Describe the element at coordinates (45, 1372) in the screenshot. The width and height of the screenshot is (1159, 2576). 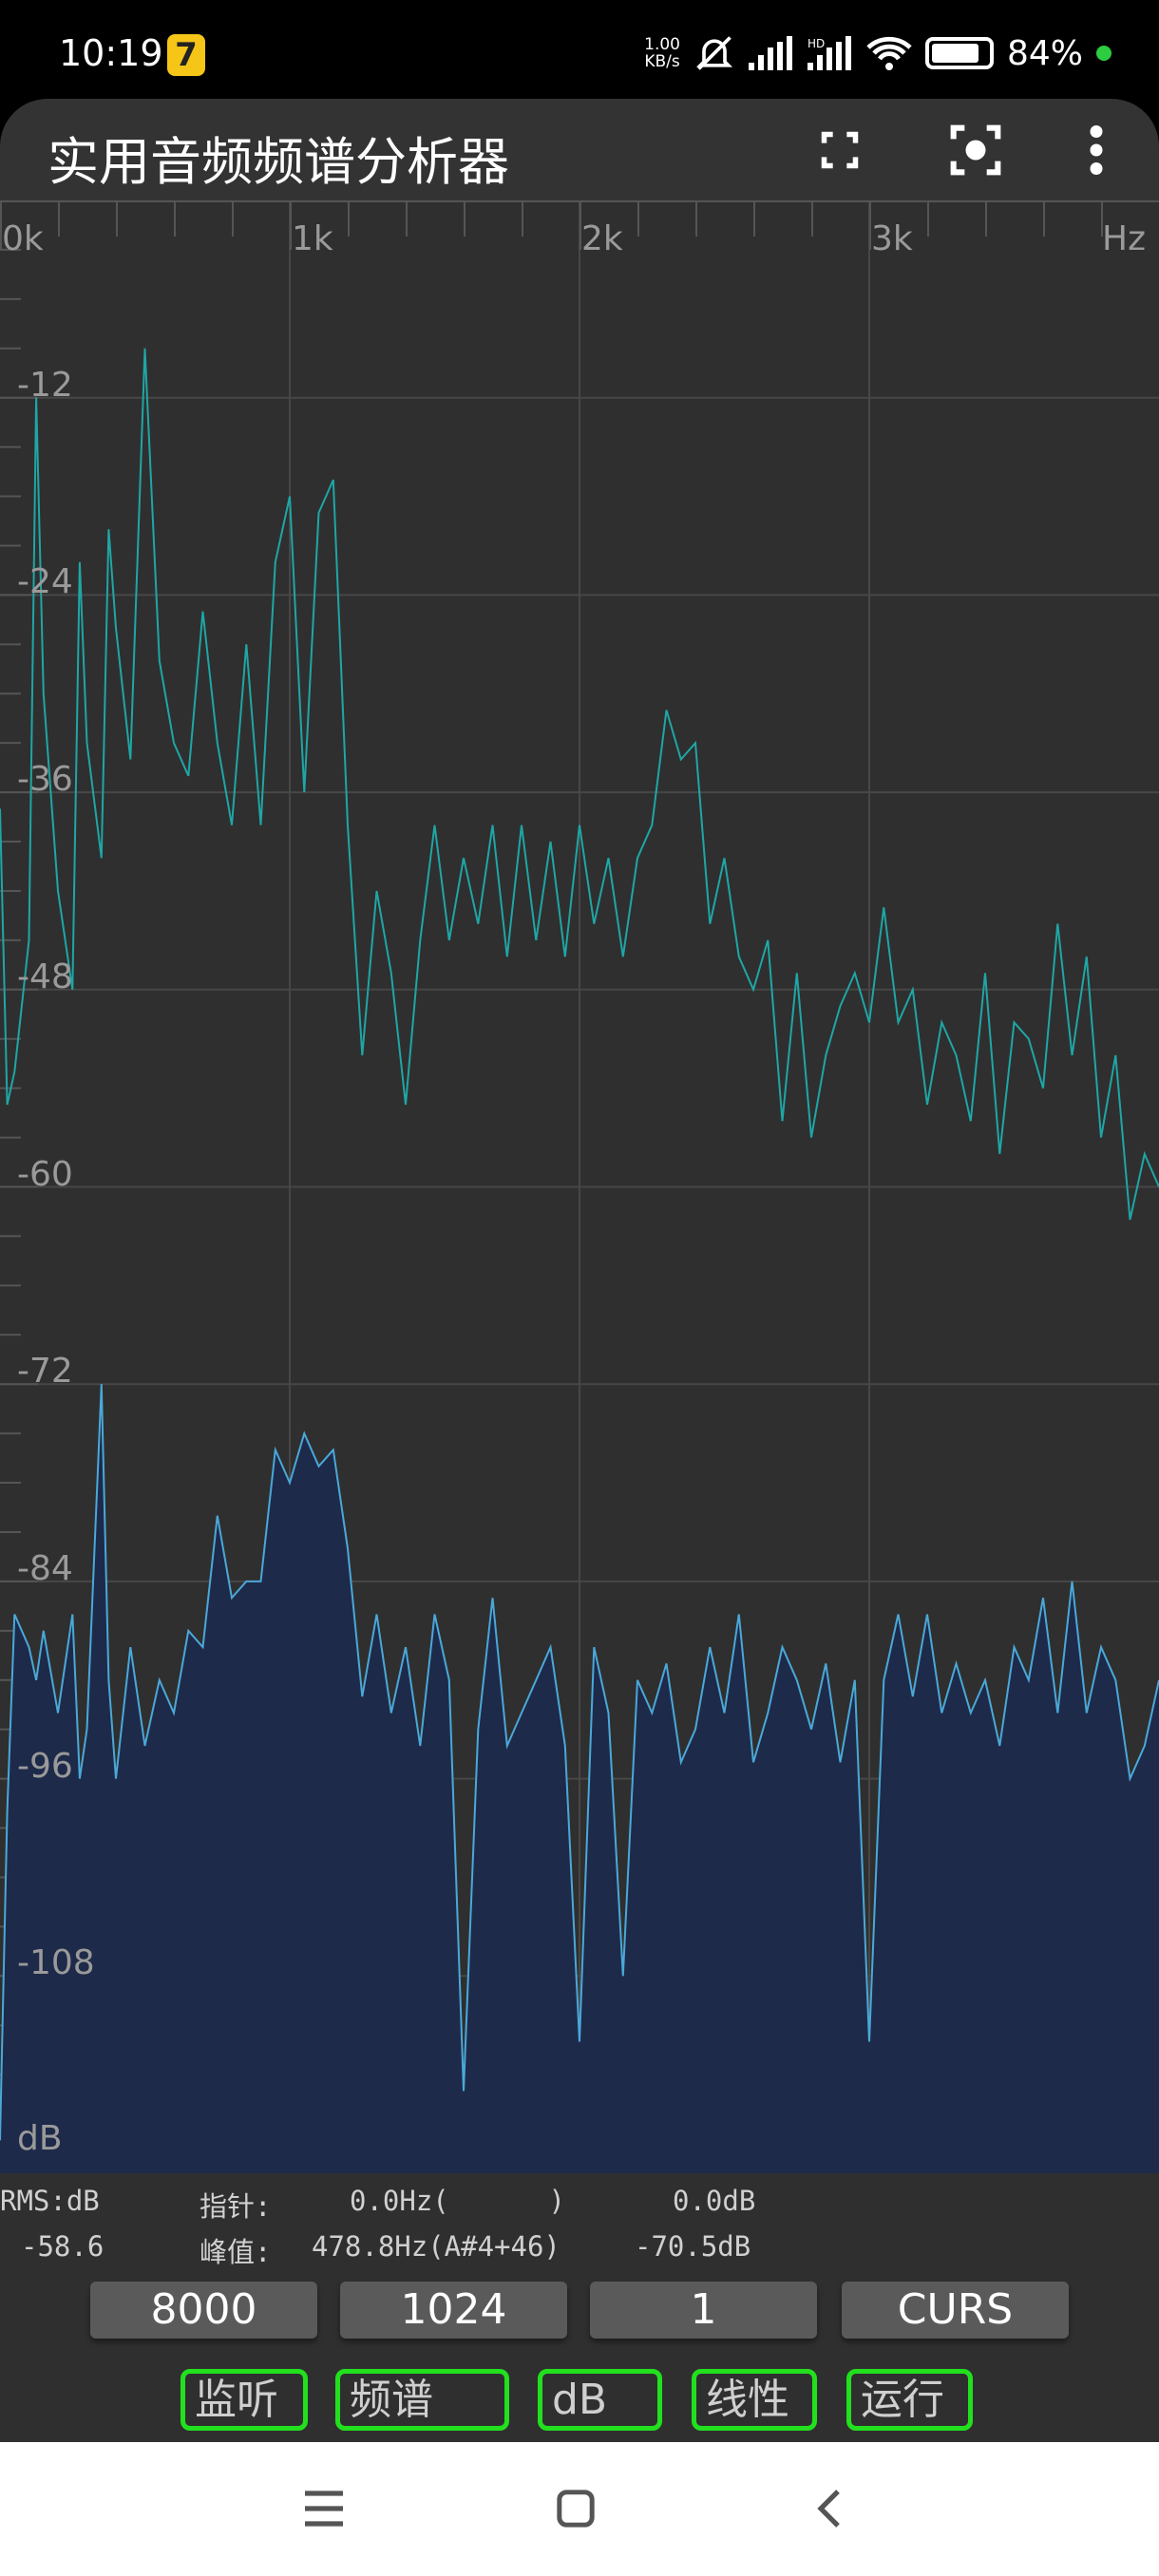
I see `y-tick-label: -72` at that location.